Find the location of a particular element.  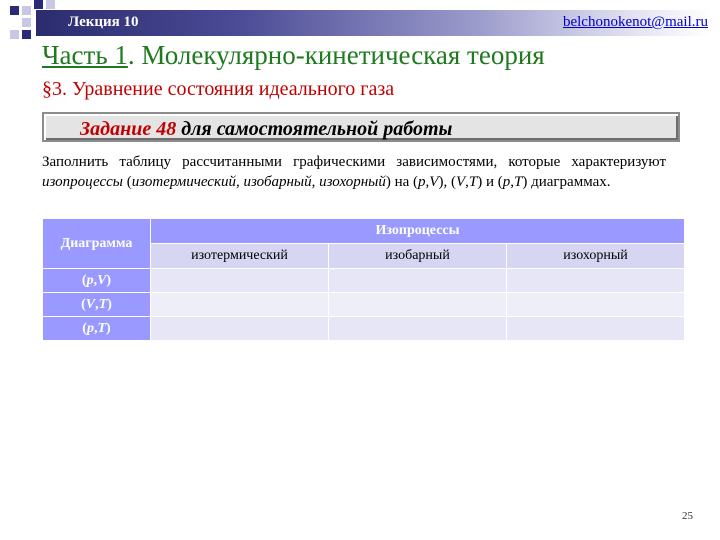

column-header-isothermal: изотермический is located at coordinates (239, 256).